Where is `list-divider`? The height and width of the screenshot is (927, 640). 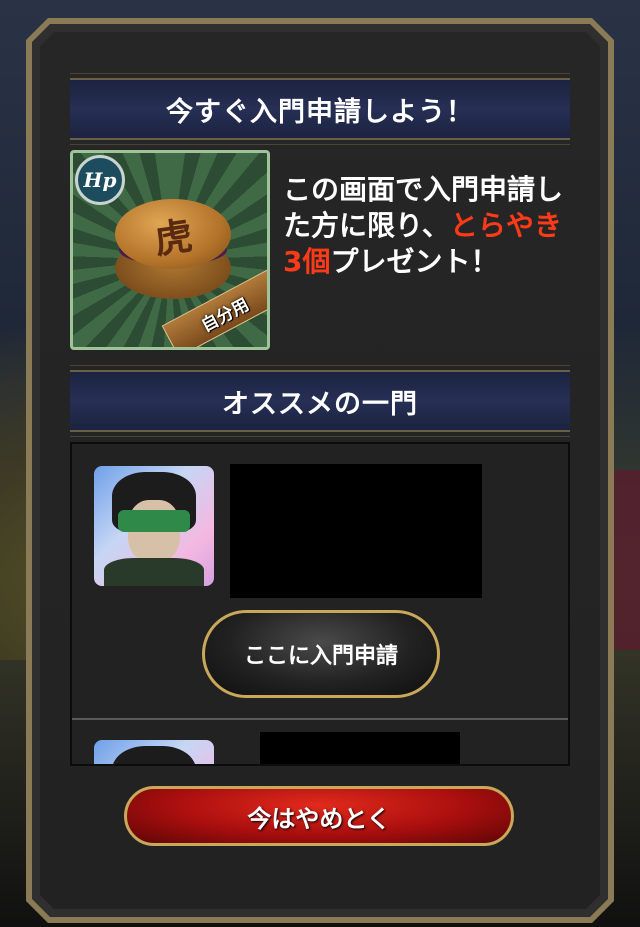
list-divider is located at coordinates (320, 719).